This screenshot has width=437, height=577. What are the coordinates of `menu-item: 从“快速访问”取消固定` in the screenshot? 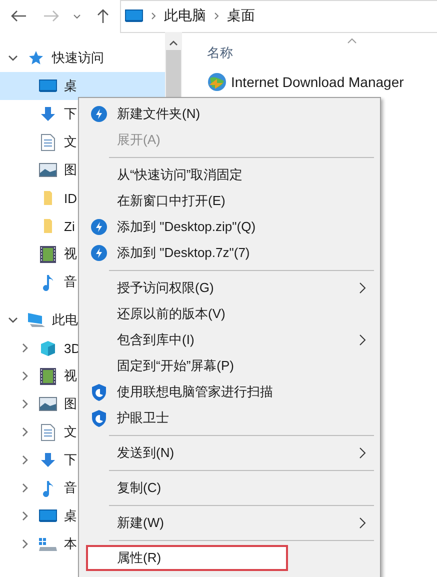 It's located at (229, 175).